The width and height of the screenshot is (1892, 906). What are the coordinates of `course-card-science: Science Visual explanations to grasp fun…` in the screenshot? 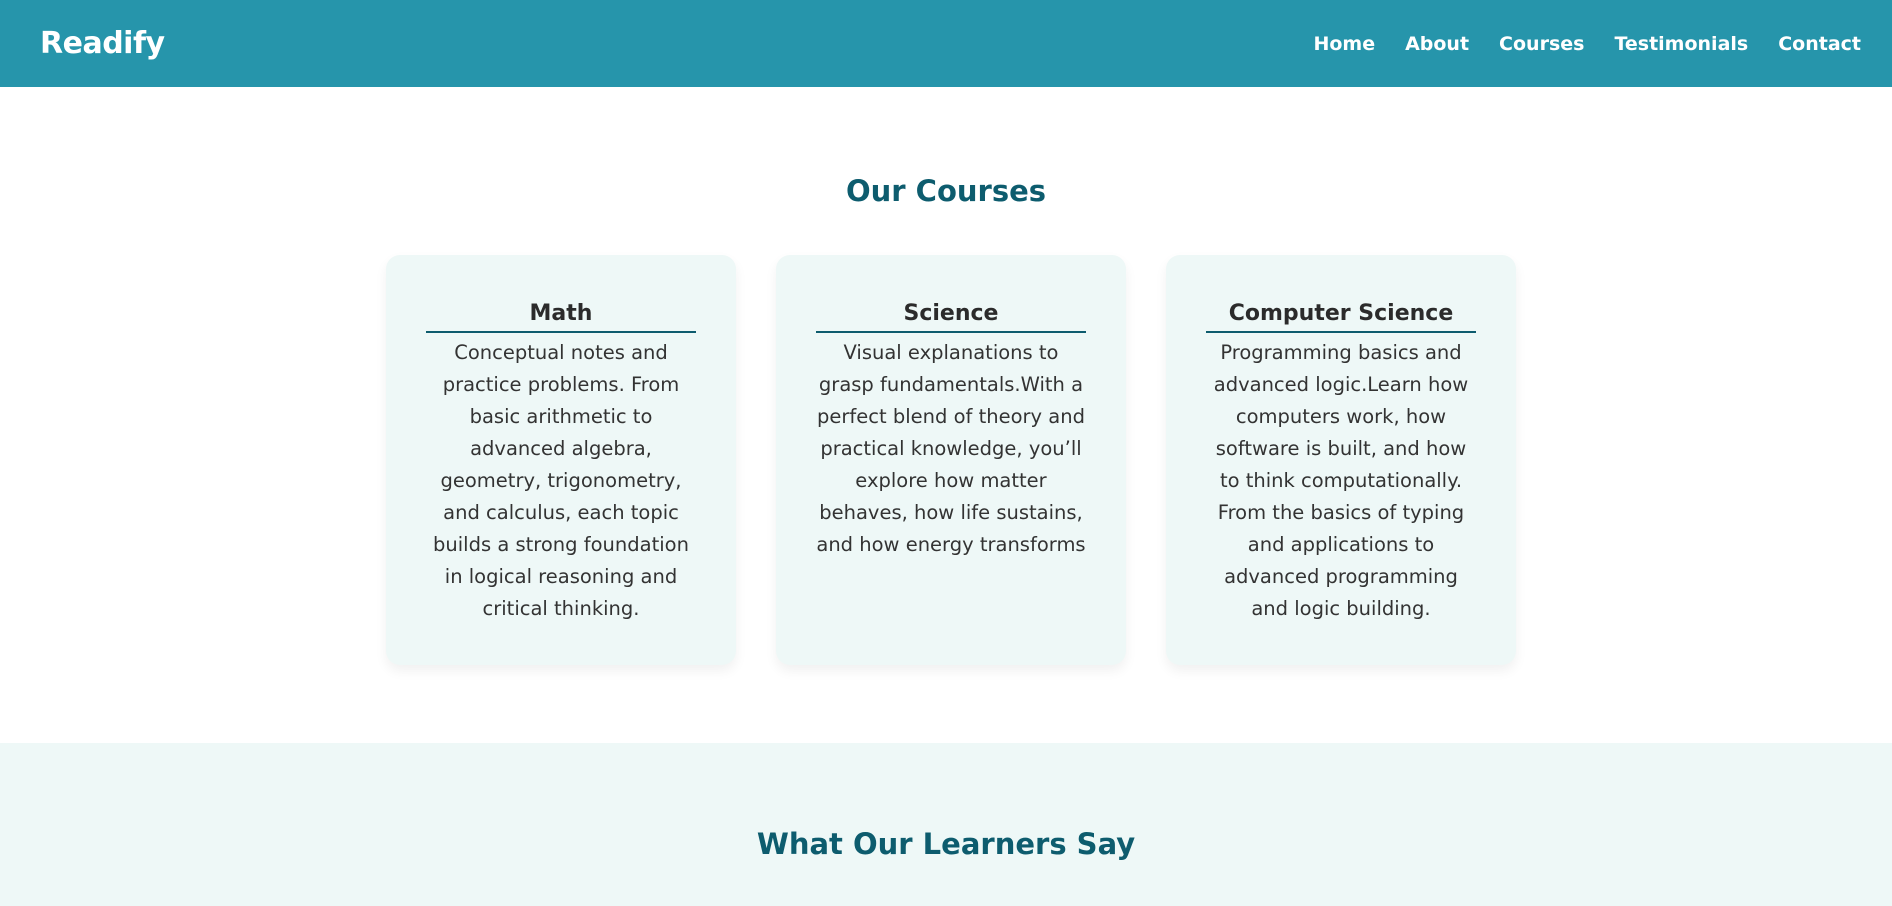 It's located at (951, 460).